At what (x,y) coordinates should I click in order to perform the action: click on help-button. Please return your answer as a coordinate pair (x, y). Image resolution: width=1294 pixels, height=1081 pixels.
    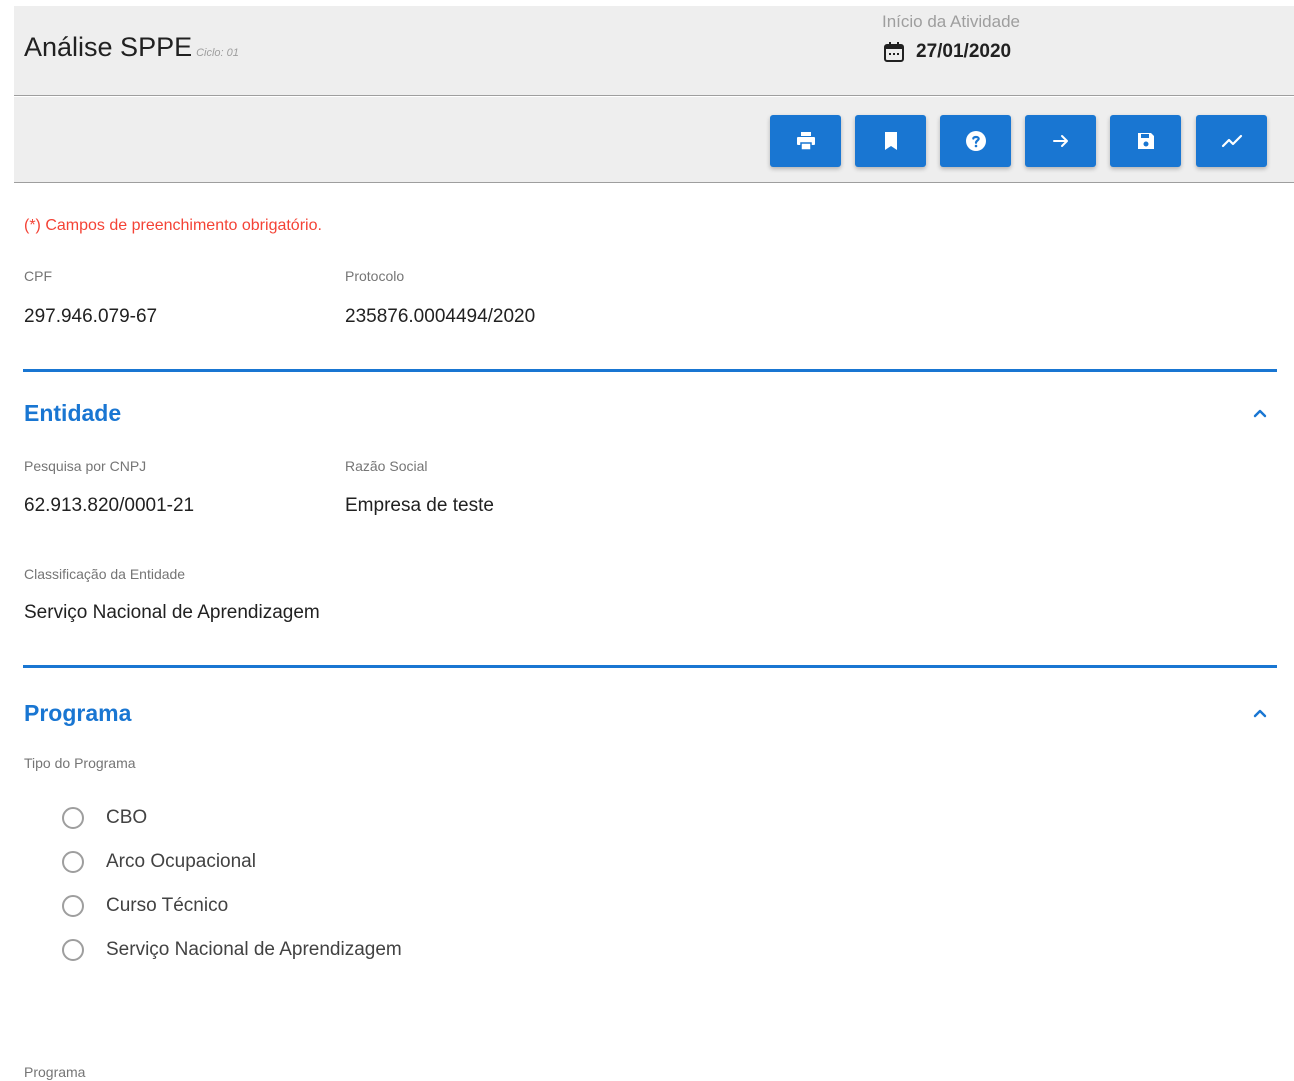
    Looking at the image, I should click on (975, 141).